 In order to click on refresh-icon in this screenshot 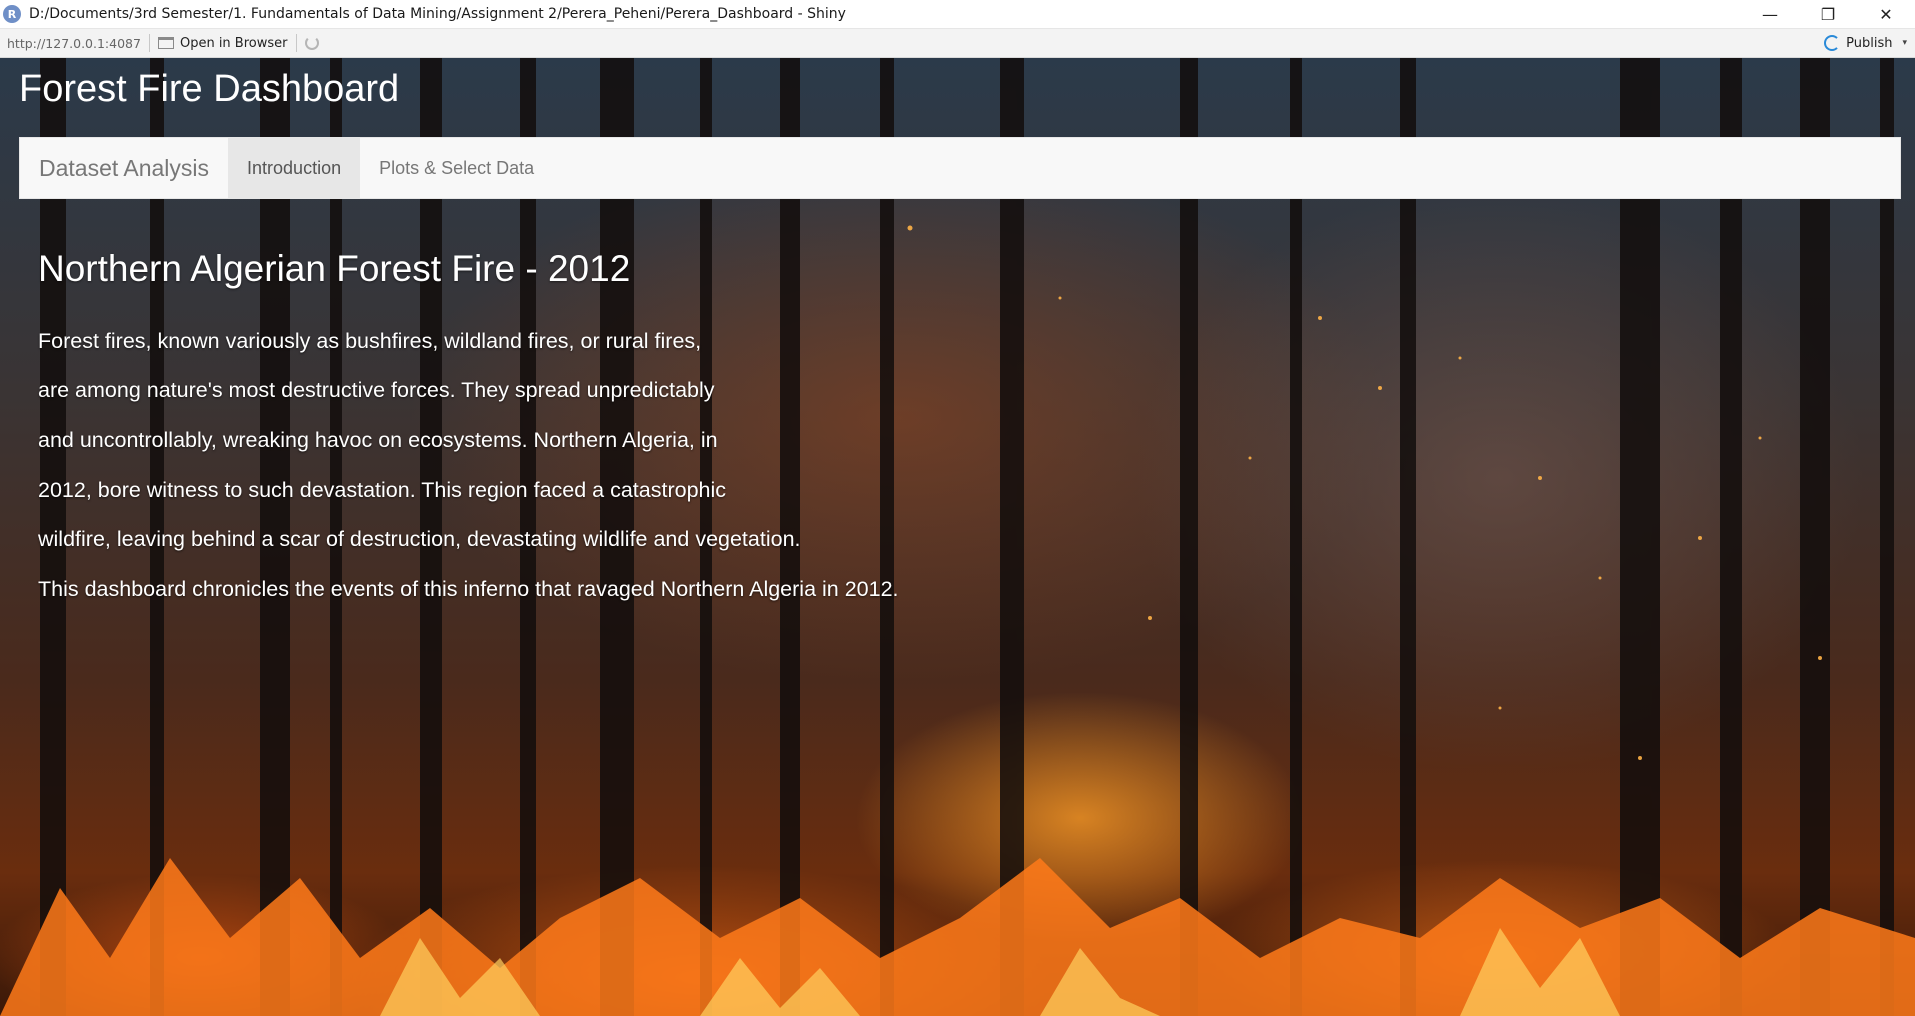, I will do `click(311, 43)`.